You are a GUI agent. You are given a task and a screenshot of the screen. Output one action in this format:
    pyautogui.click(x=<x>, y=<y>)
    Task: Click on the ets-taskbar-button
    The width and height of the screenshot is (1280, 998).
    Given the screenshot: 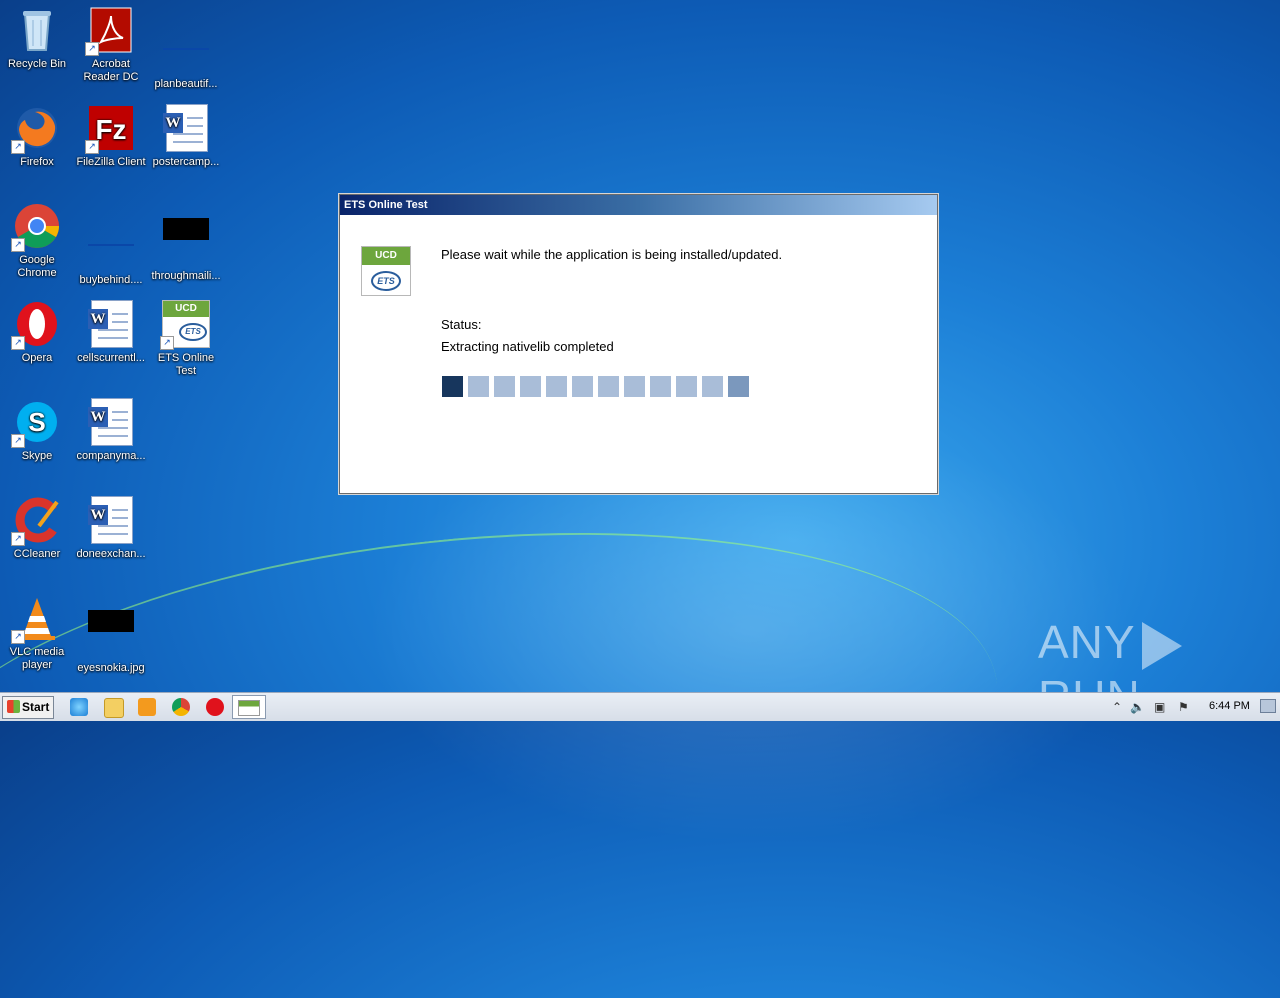 What is the action you would take?
    pyautogui.click(x=249, y=707)
    